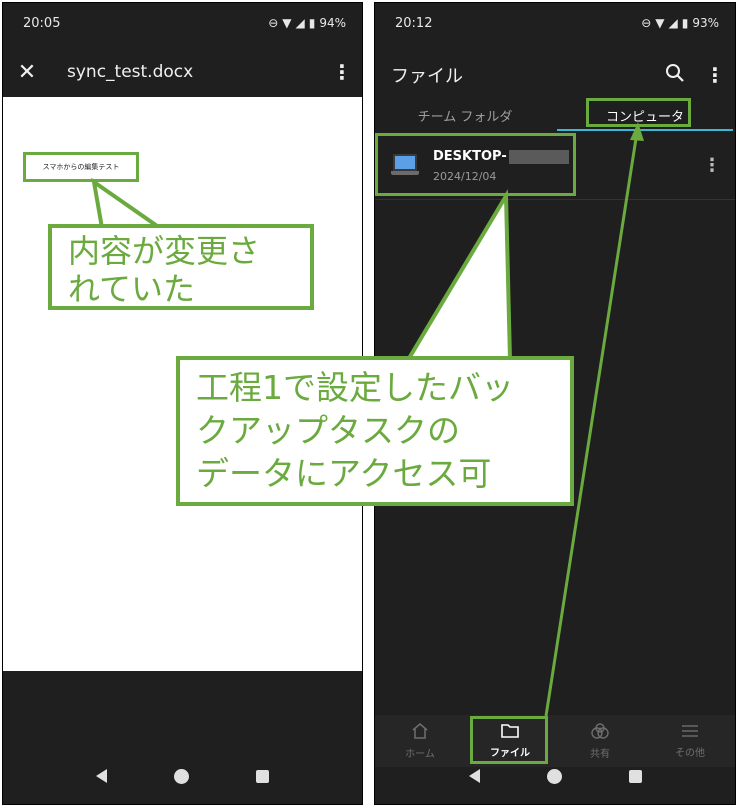 The width and height of the screenshot is (738, 807). What do you see at coordinates (680, 23) in the screenshot?
I see `status-icons: ⊖ ▼ ◢ ▮ 93%` at bounding box center [680, 23].